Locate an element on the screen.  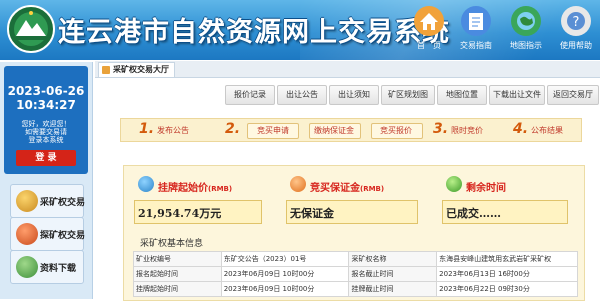
sidebar-item-label: 资料下载 is located at coordinates (58, 269).